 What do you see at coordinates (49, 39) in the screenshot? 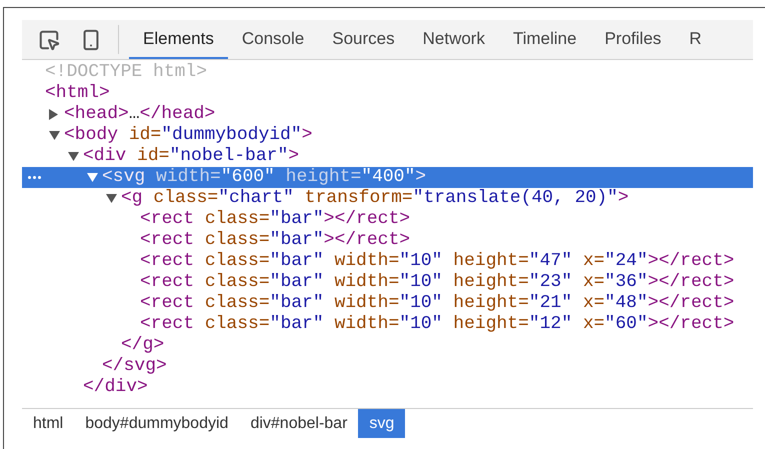
I see `select-element-icon` at bounding box center [49, 39].